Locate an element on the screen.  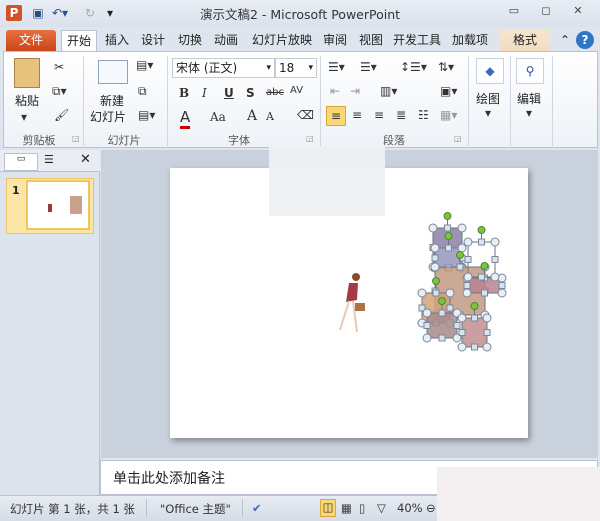
slide-info: 幻灯片 第 1 张，共 1 张 is located at coordinates (72, 509).